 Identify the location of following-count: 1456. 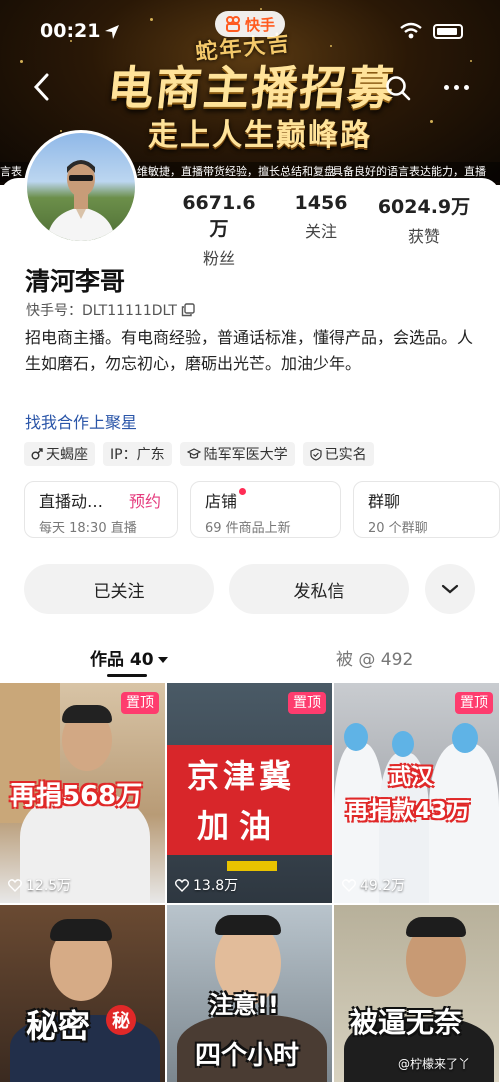
(321, 203).